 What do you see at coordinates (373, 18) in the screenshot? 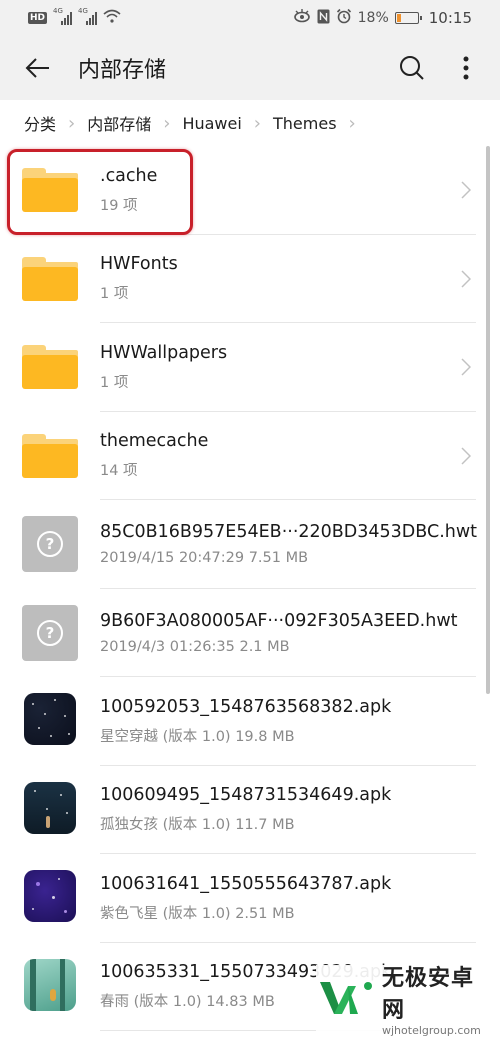
I see `battery-percent: 18%` at bounding box center [373, 18].